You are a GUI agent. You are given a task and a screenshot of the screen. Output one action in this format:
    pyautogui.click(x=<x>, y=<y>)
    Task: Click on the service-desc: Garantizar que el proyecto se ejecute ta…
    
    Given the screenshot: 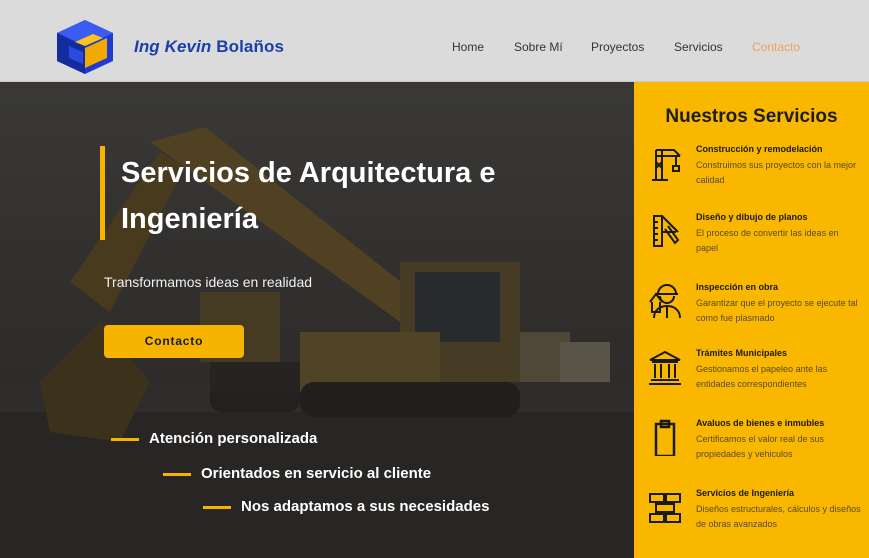 What is the action you would take?
    pyautogui.click(x=777, y=310)
    